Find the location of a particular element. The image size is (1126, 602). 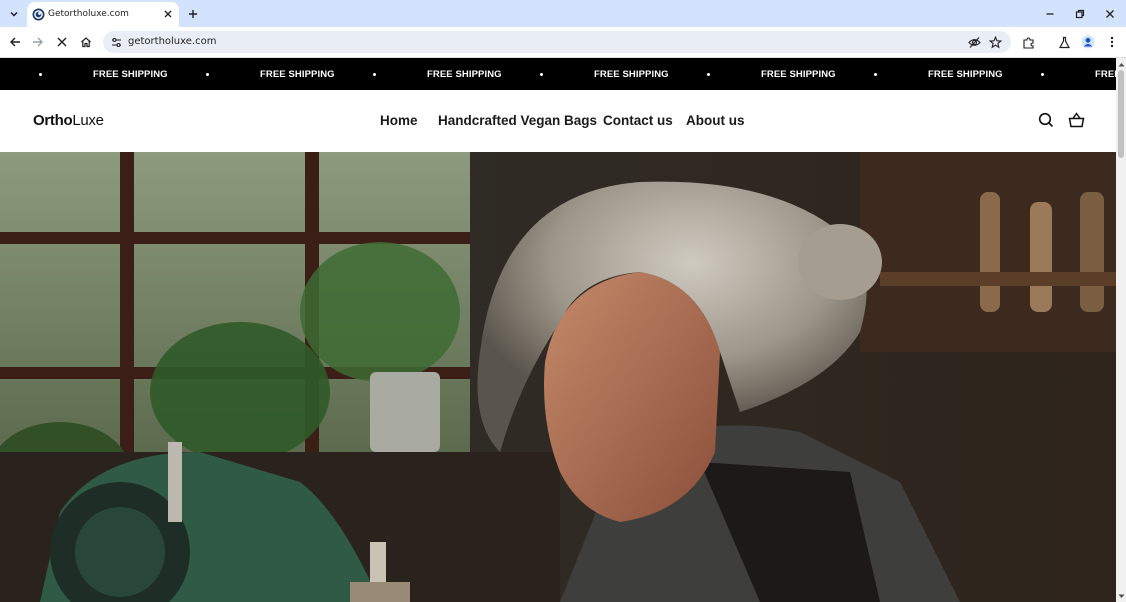

restore-icon is located at coordinates (1080, 14).